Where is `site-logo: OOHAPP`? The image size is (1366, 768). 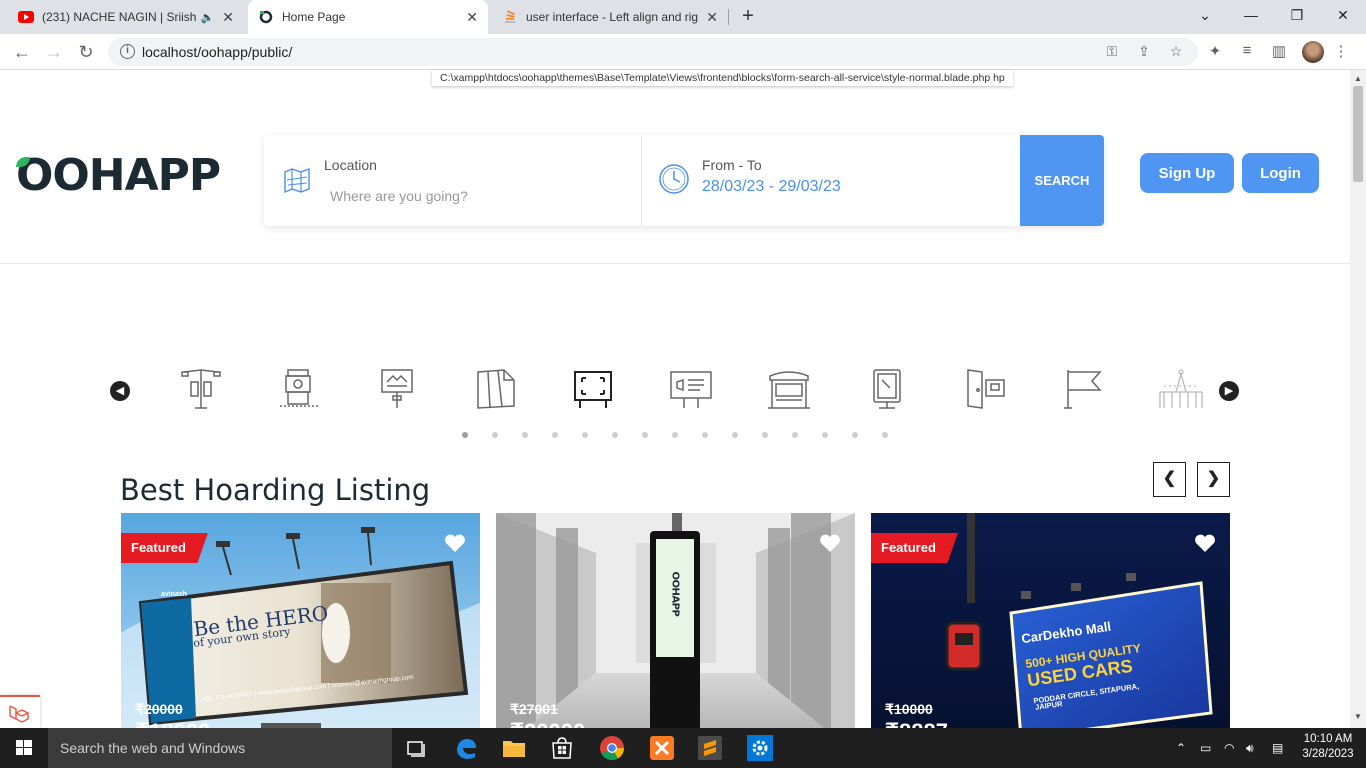 site-logo: OOHAPP is located at coordinates (118, 176).